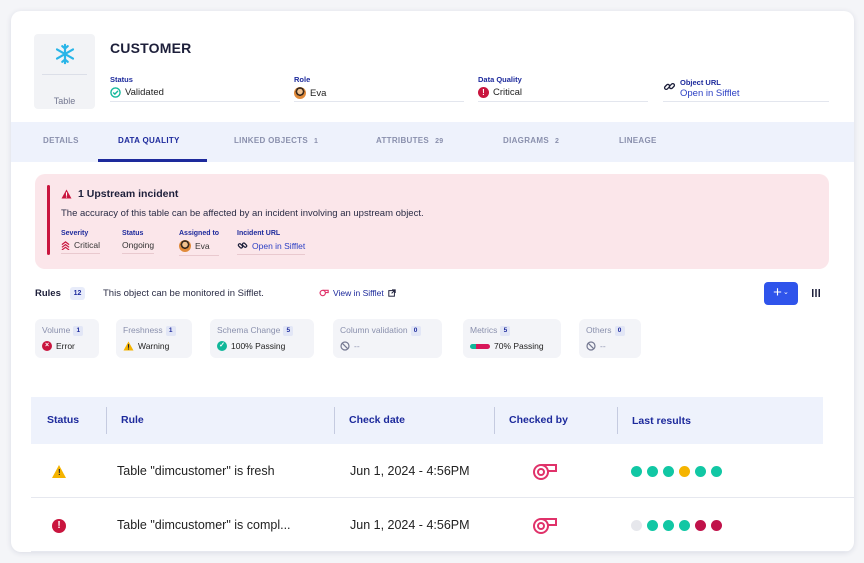  I want to click on rules-count-badge: 12, so click(77, 293).